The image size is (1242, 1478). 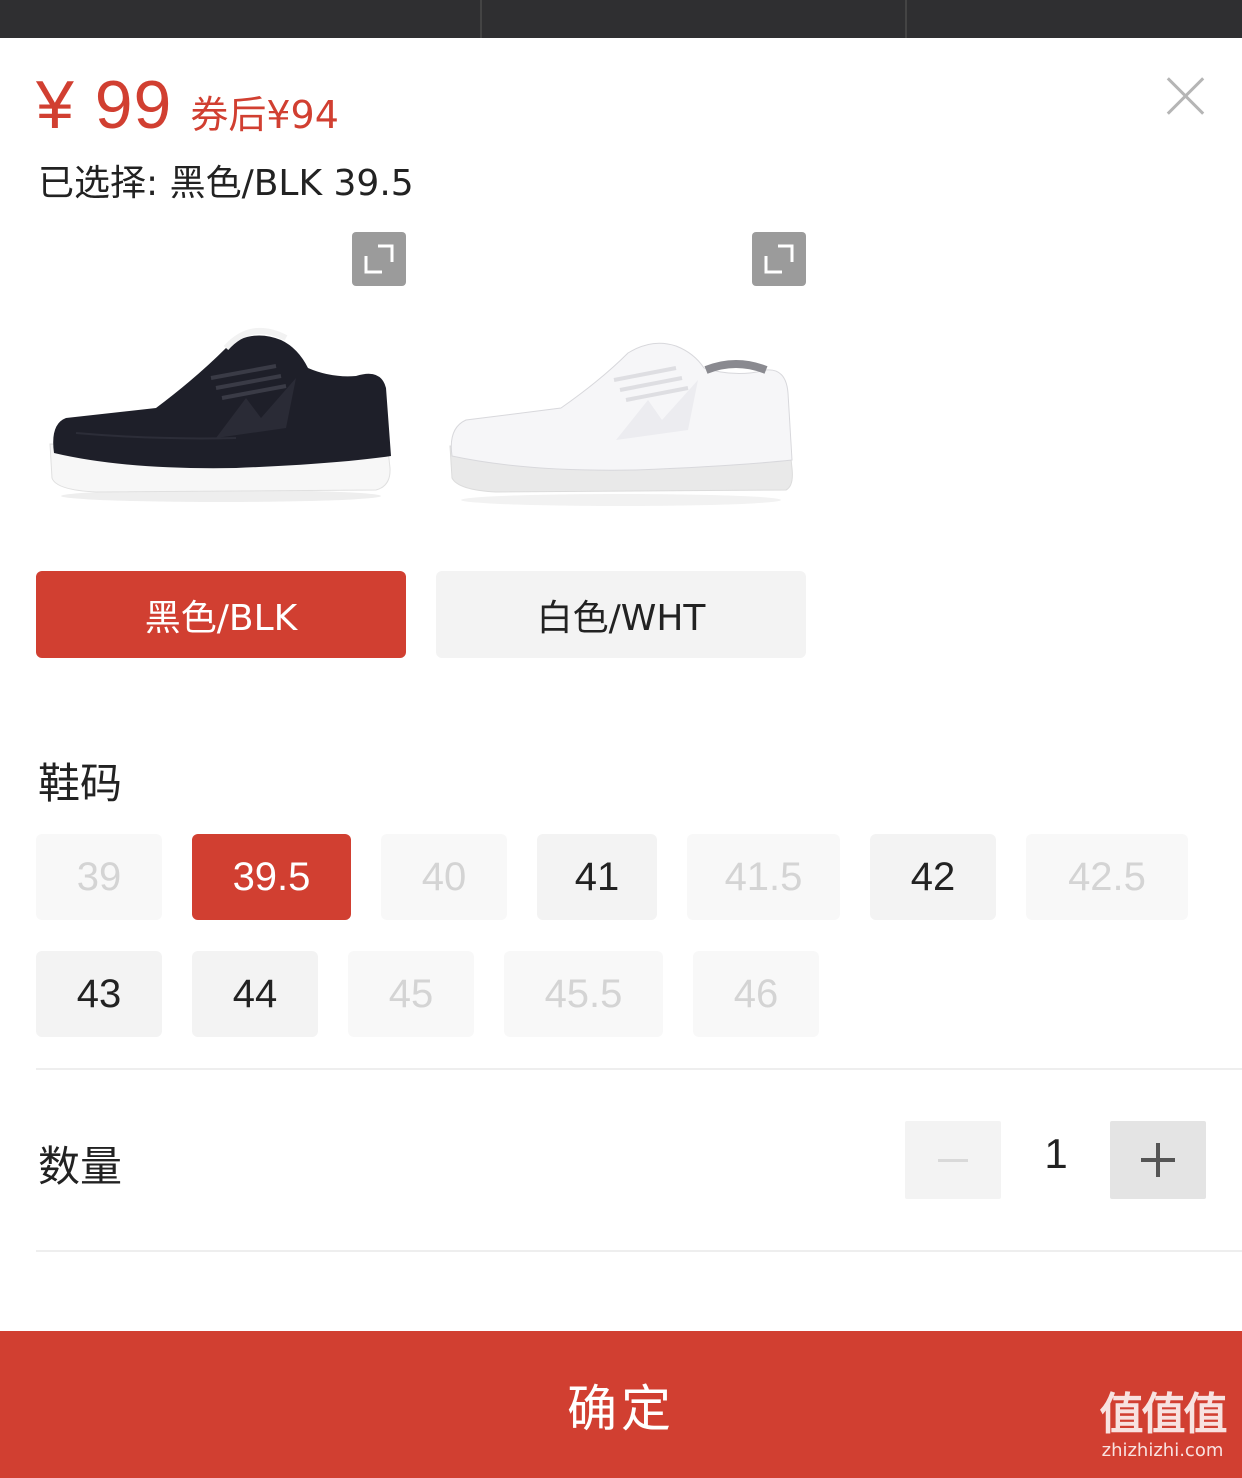 What do you see at coordinates (80, 783) in the screenshot?
I see `size-section-title: 鞋码` at bounding box center [80, 783].